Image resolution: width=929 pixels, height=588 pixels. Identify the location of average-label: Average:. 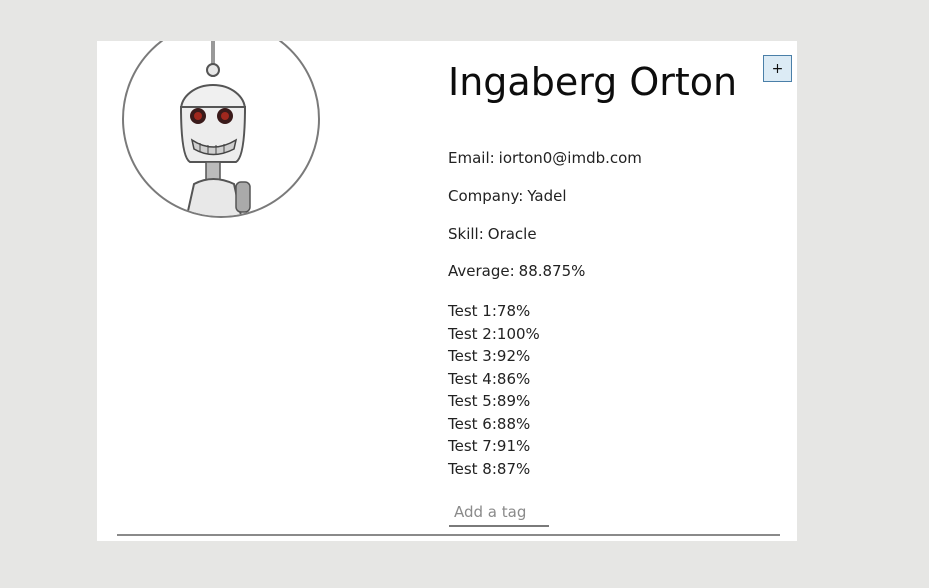
(481, 271).